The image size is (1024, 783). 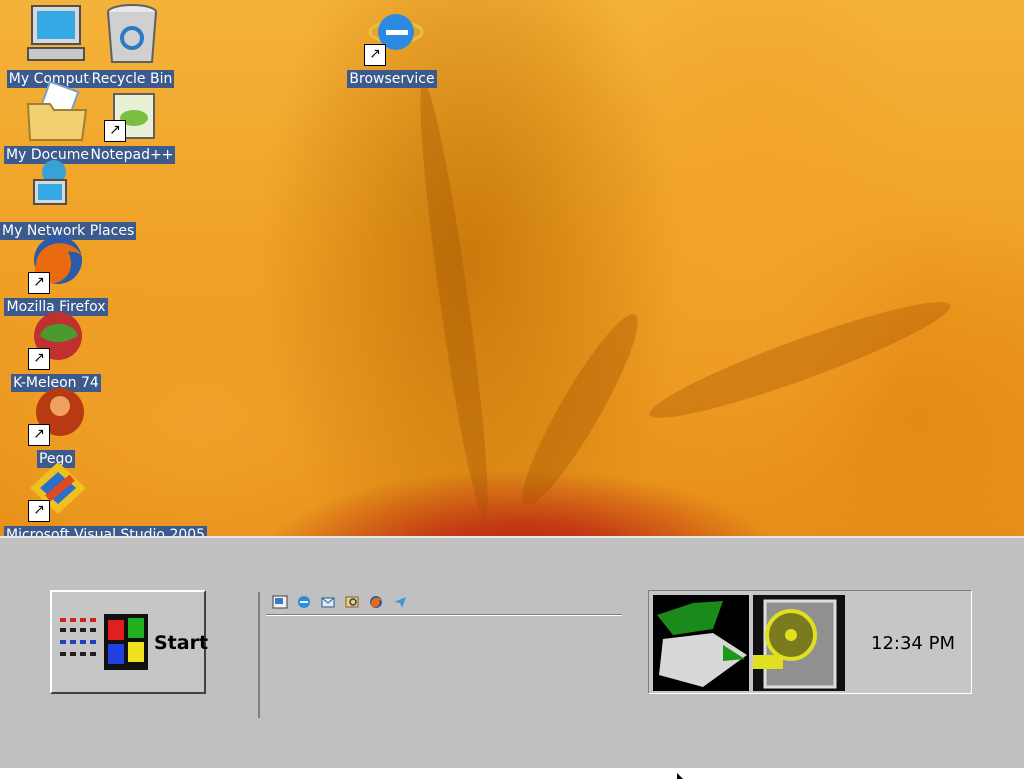 I want to click on my-network-places-icon-item: My Network Places, so click(x=68, y=197).